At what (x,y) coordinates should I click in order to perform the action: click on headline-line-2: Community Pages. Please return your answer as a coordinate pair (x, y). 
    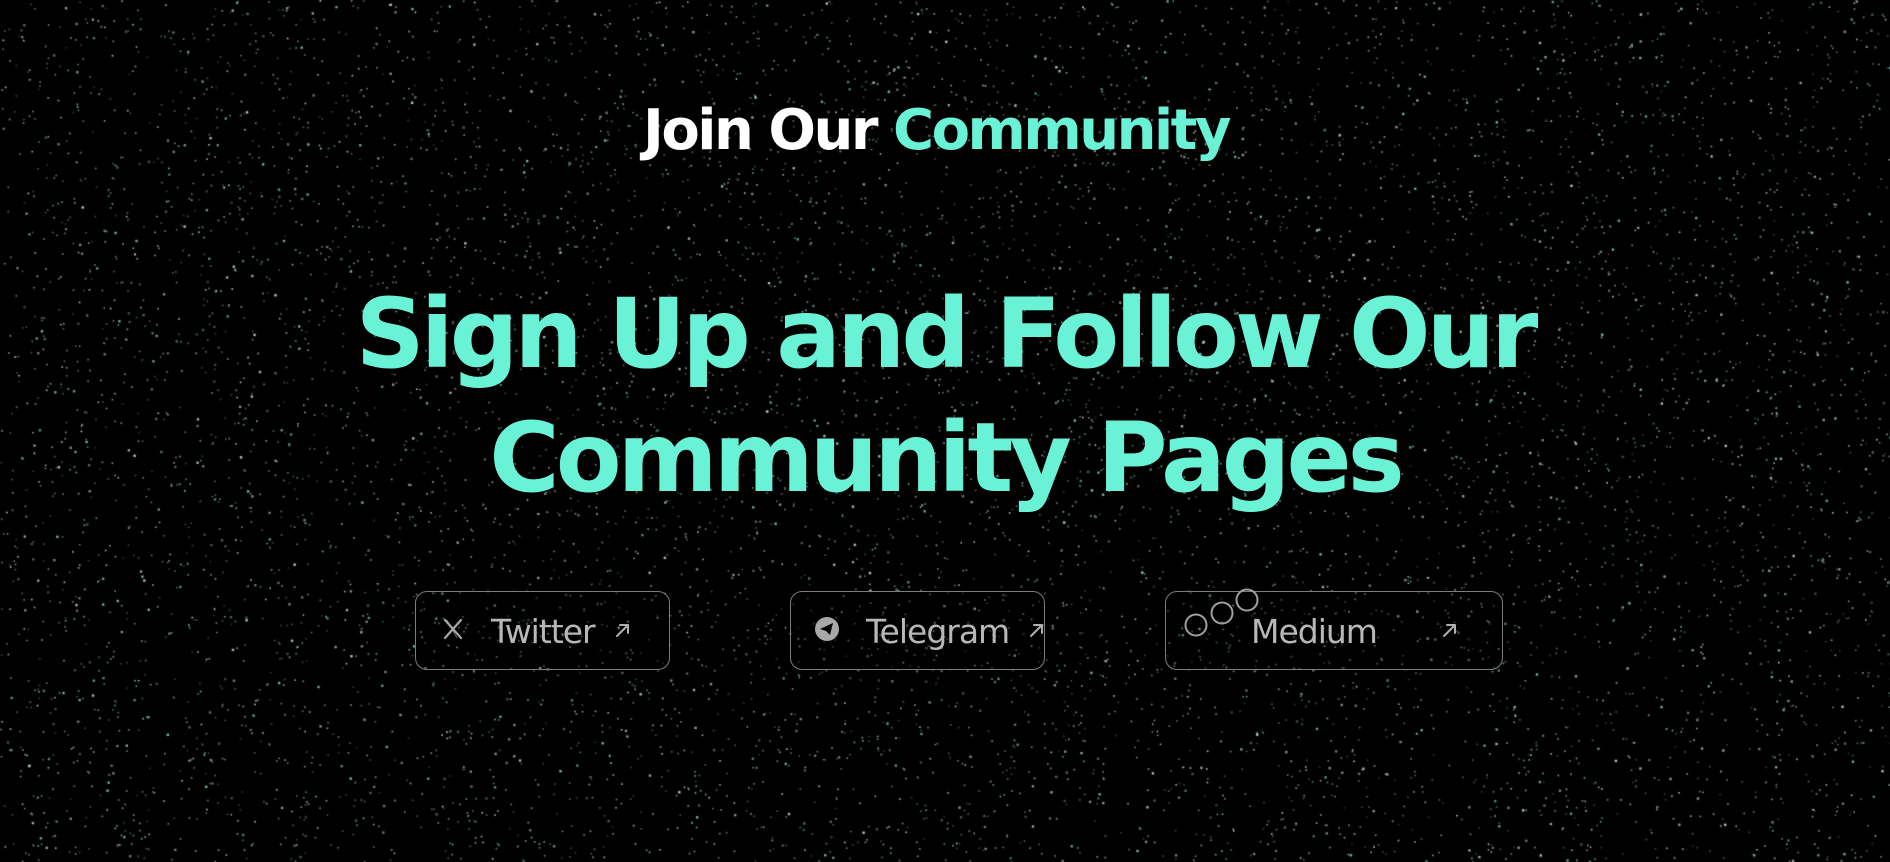
    Looking at the image, I should click on (946, 458).